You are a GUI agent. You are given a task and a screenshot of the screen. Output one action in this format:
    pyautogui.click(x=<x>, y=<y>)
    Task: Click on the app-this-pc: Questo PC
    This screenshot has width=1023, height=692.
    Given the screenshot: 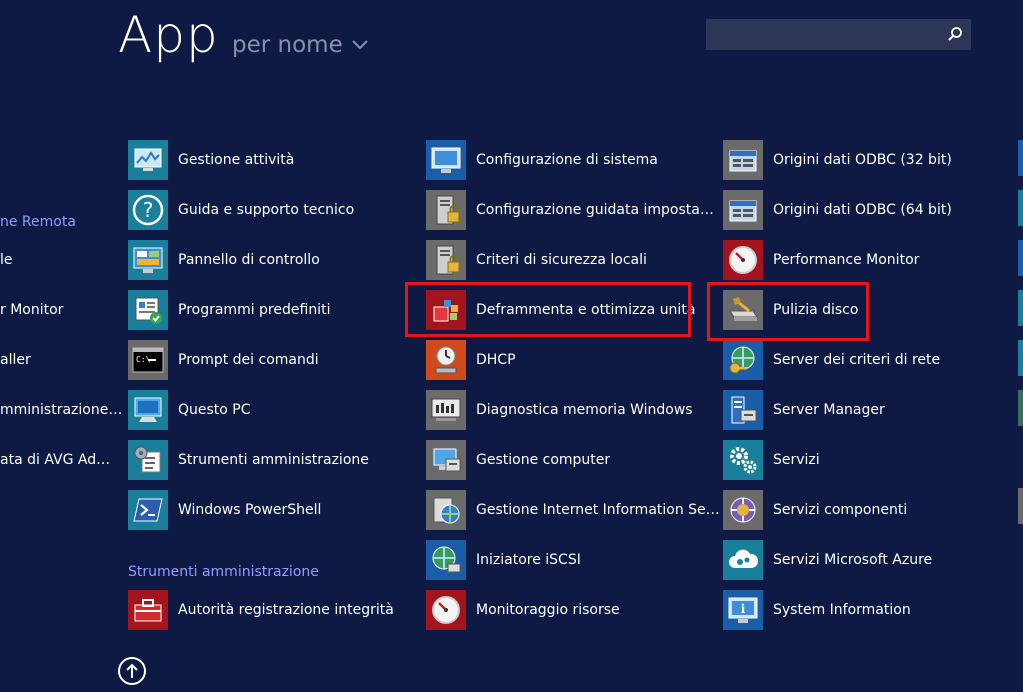 What is the action you would take?
    pyautogui.click(x=189, y=410)
    